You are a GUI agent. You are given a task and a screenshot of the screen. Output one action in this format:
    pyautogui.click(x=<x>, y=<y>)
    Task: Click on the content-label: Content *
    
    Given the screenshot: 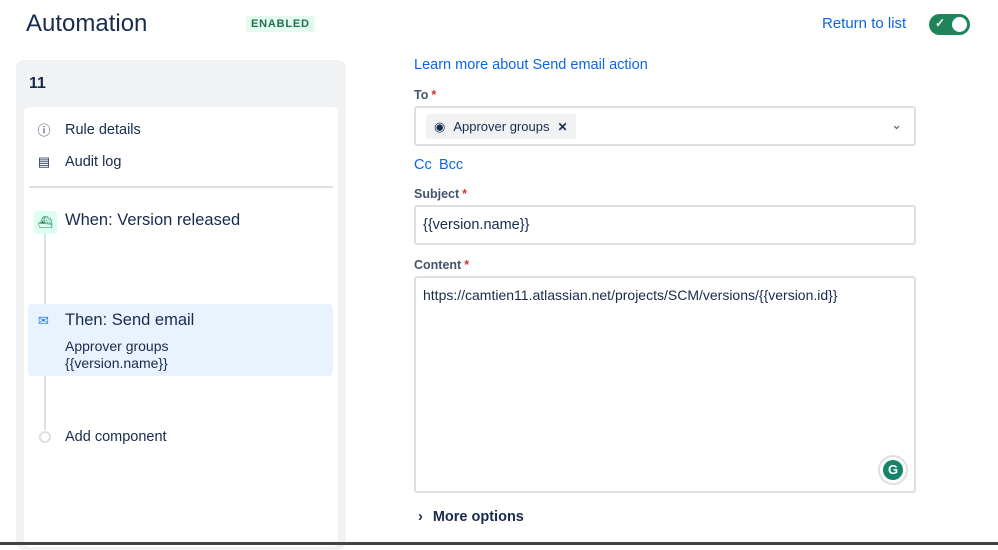 What is the action you would take?
    pyautogui.click(x=441, y=265)
    